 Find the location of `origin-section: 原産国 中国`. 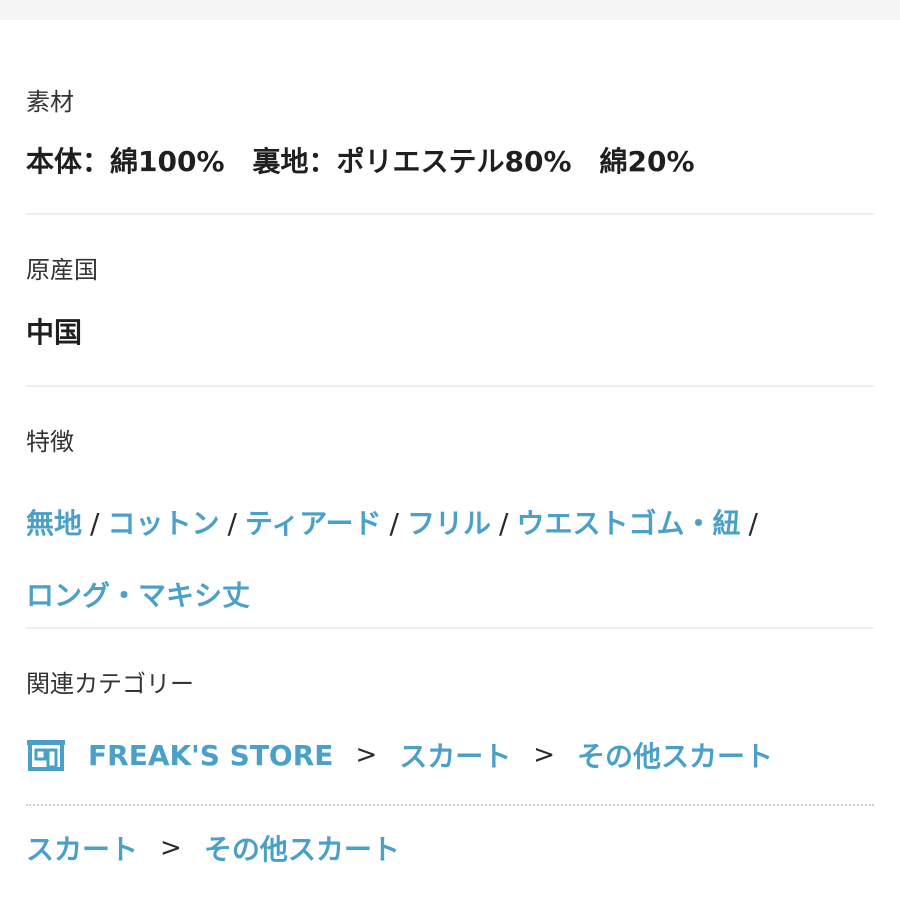

origin-section: 原産国 中国 is located at coordinates (62, 302).